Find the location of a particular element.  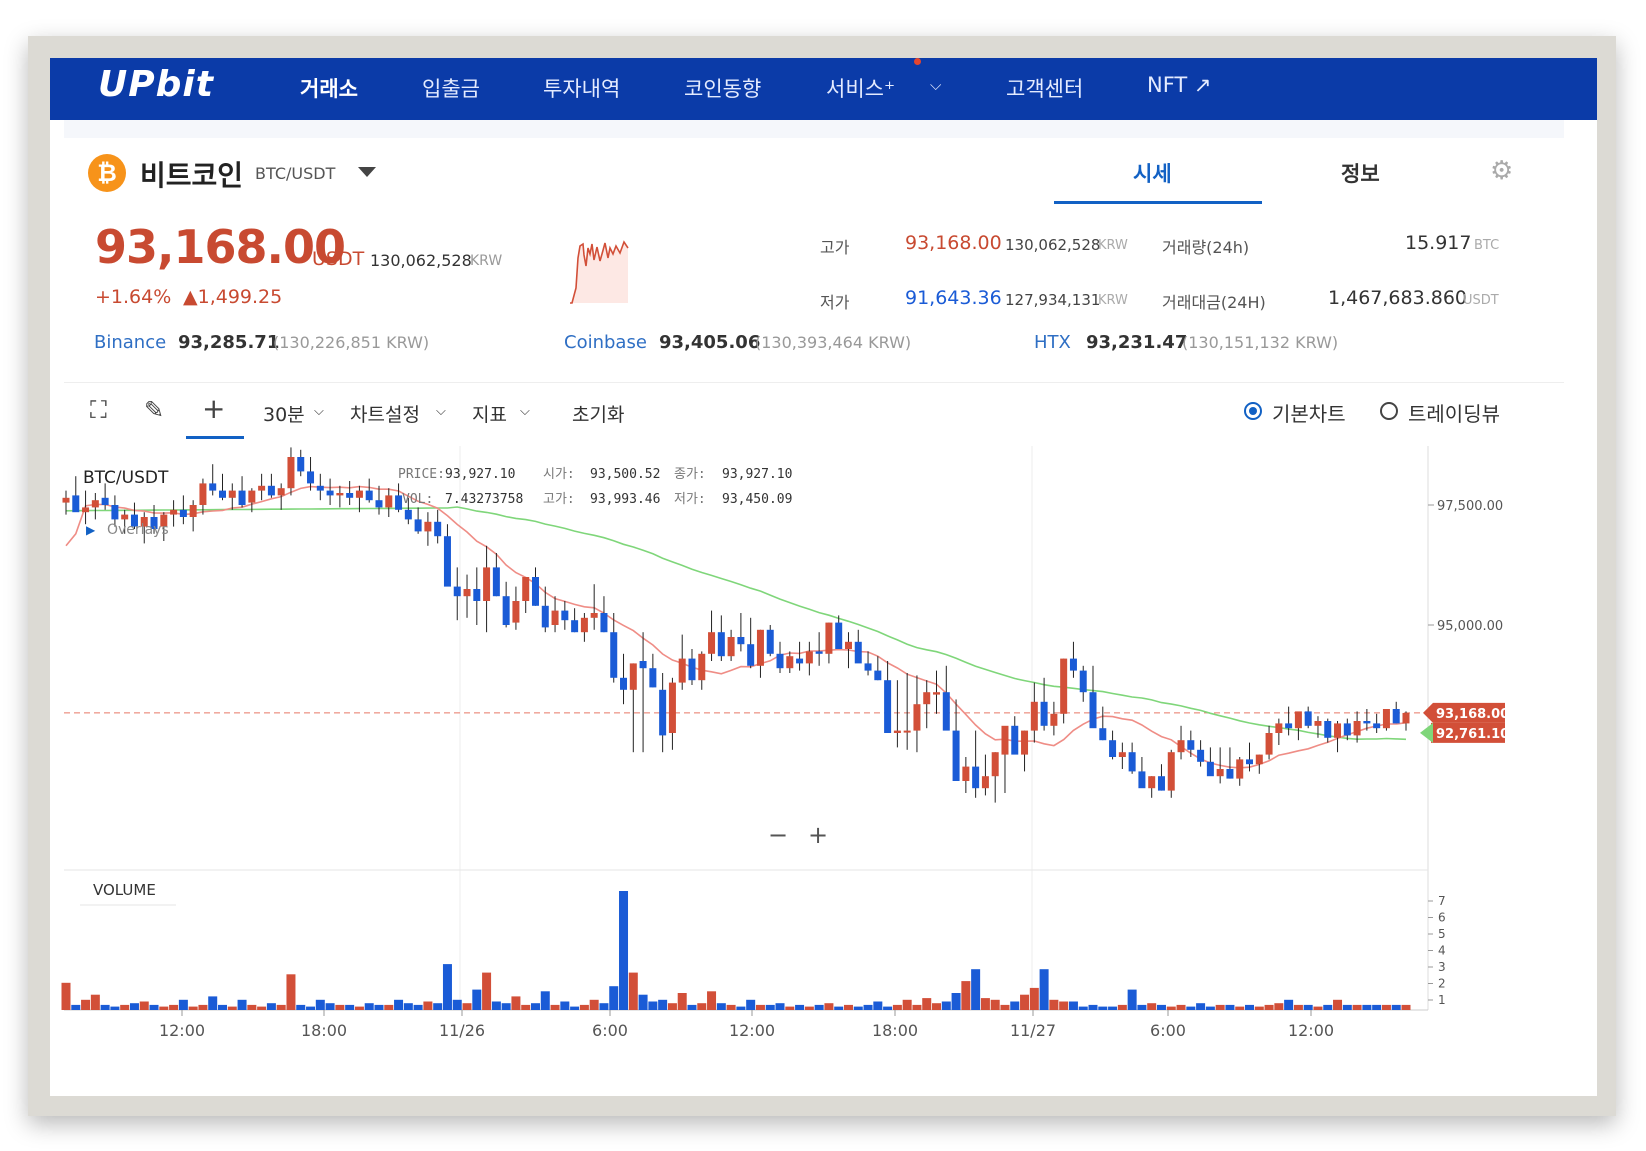

ohlc-vol: 7.43273758 is located at coordinates (484, 499).